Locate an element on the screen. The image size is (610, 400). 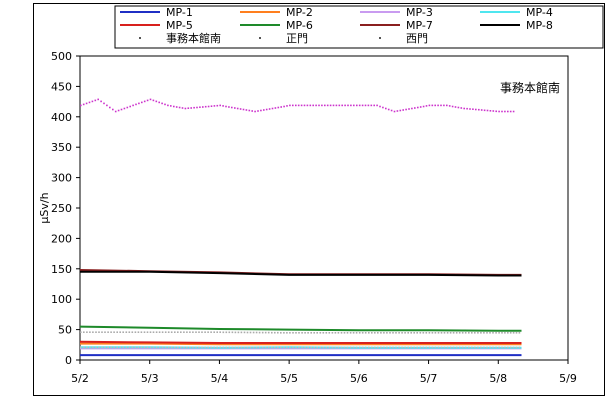
legend-label: 事務本館南 is located at coordinates (193, 38).